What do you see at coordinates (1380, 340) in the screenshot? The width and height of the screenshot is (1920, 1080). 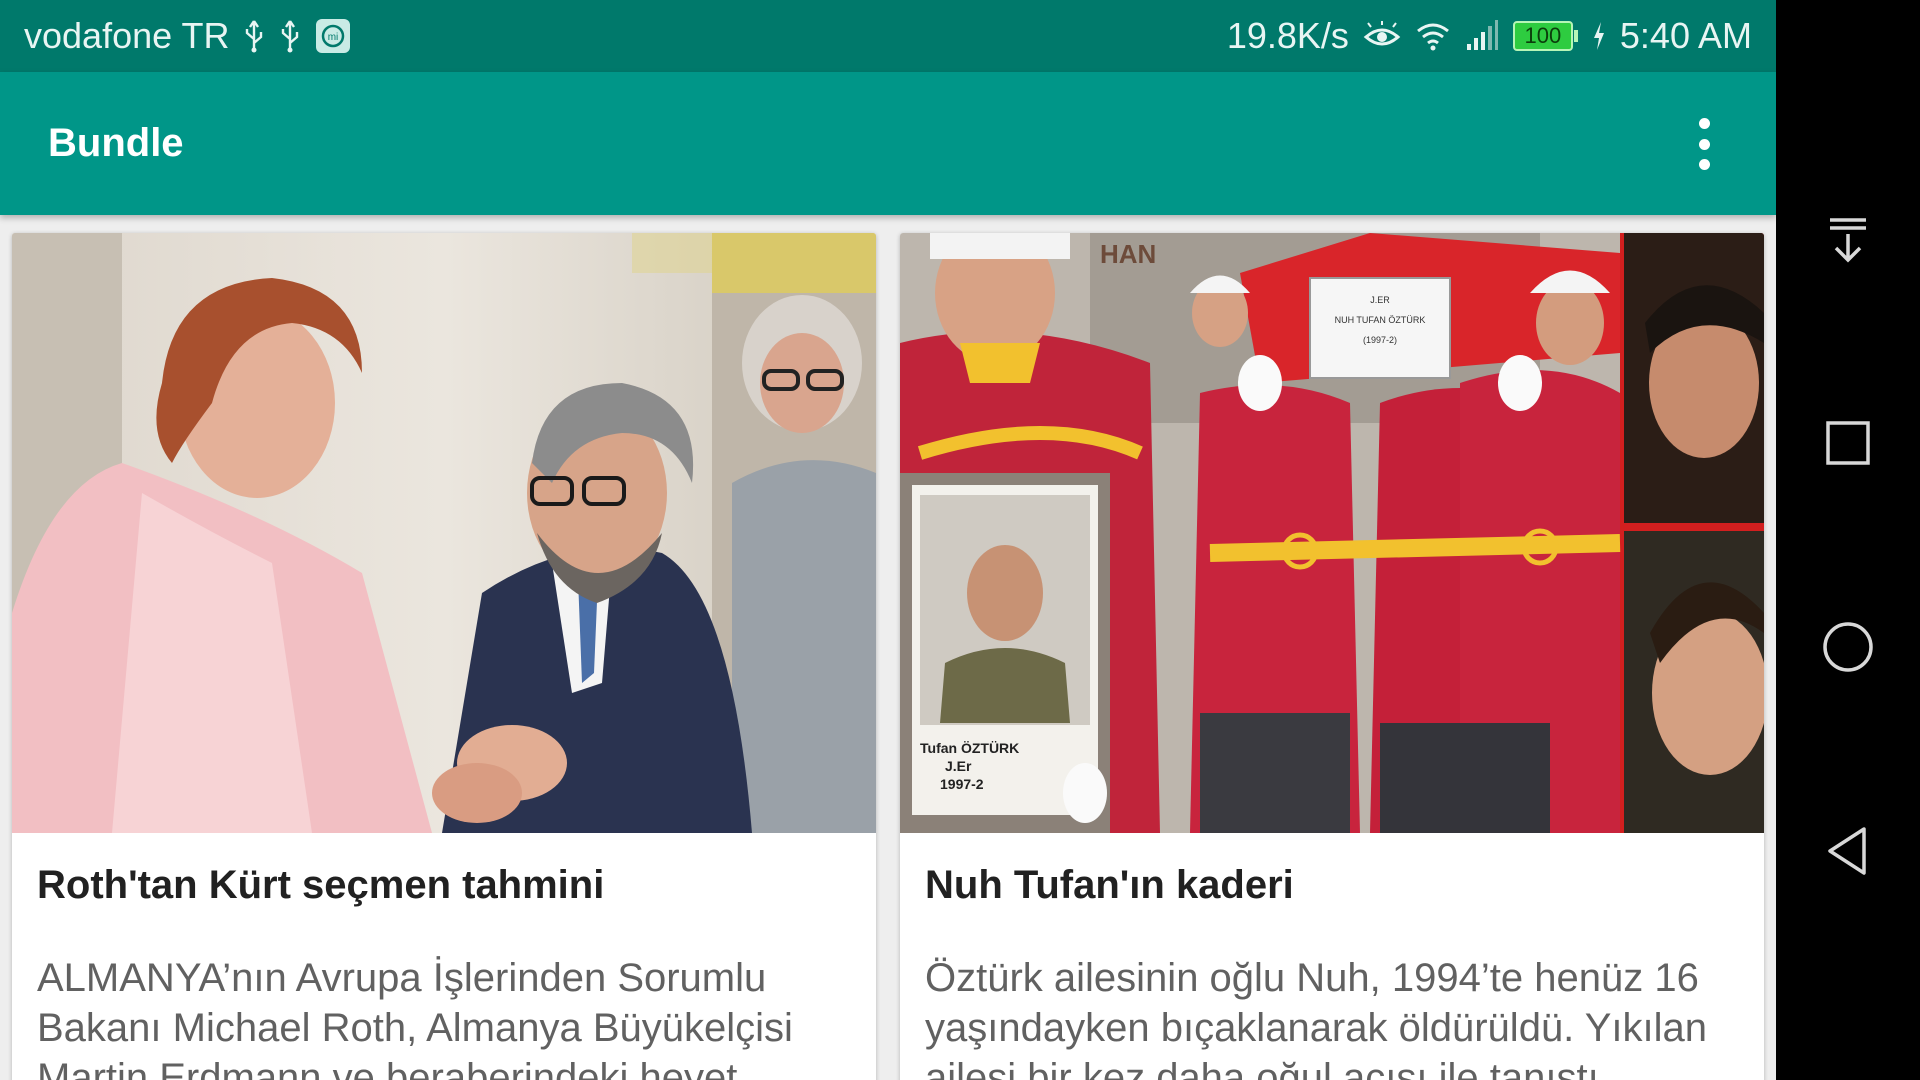 I see `coffin-label-year: (1997-2)` at bounding box center [1380, 340].